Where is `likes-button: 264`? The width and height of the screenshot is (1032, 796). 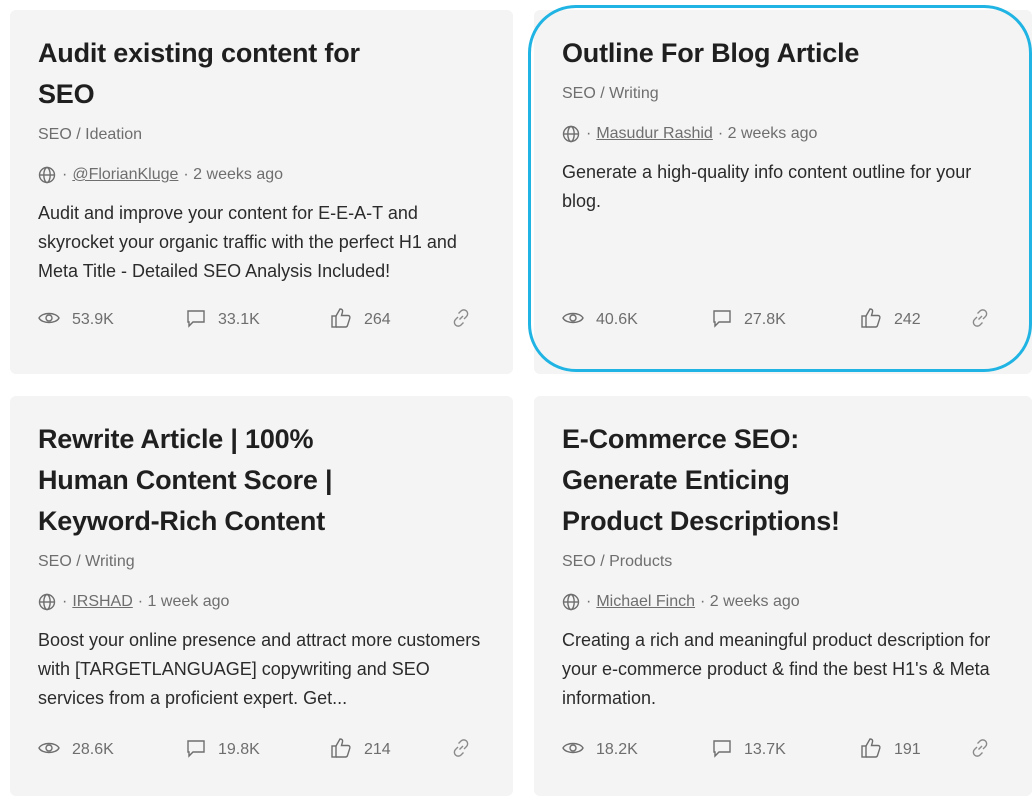
likes-button: 264 is located at coordinates (360, 320).